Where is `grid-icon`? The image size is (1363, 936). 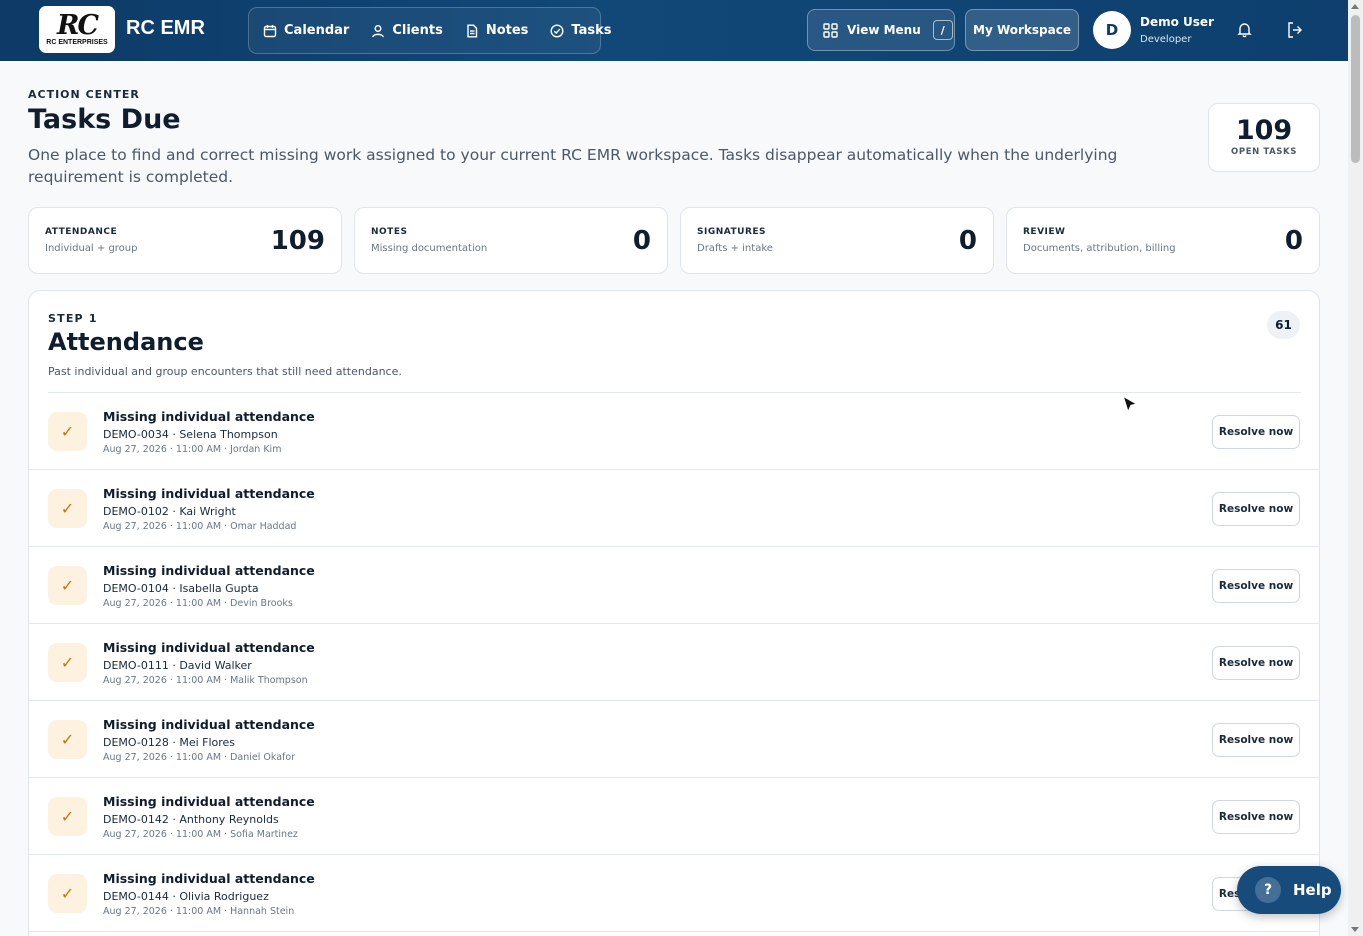
grid-icon is located at coordinates (830, 30).